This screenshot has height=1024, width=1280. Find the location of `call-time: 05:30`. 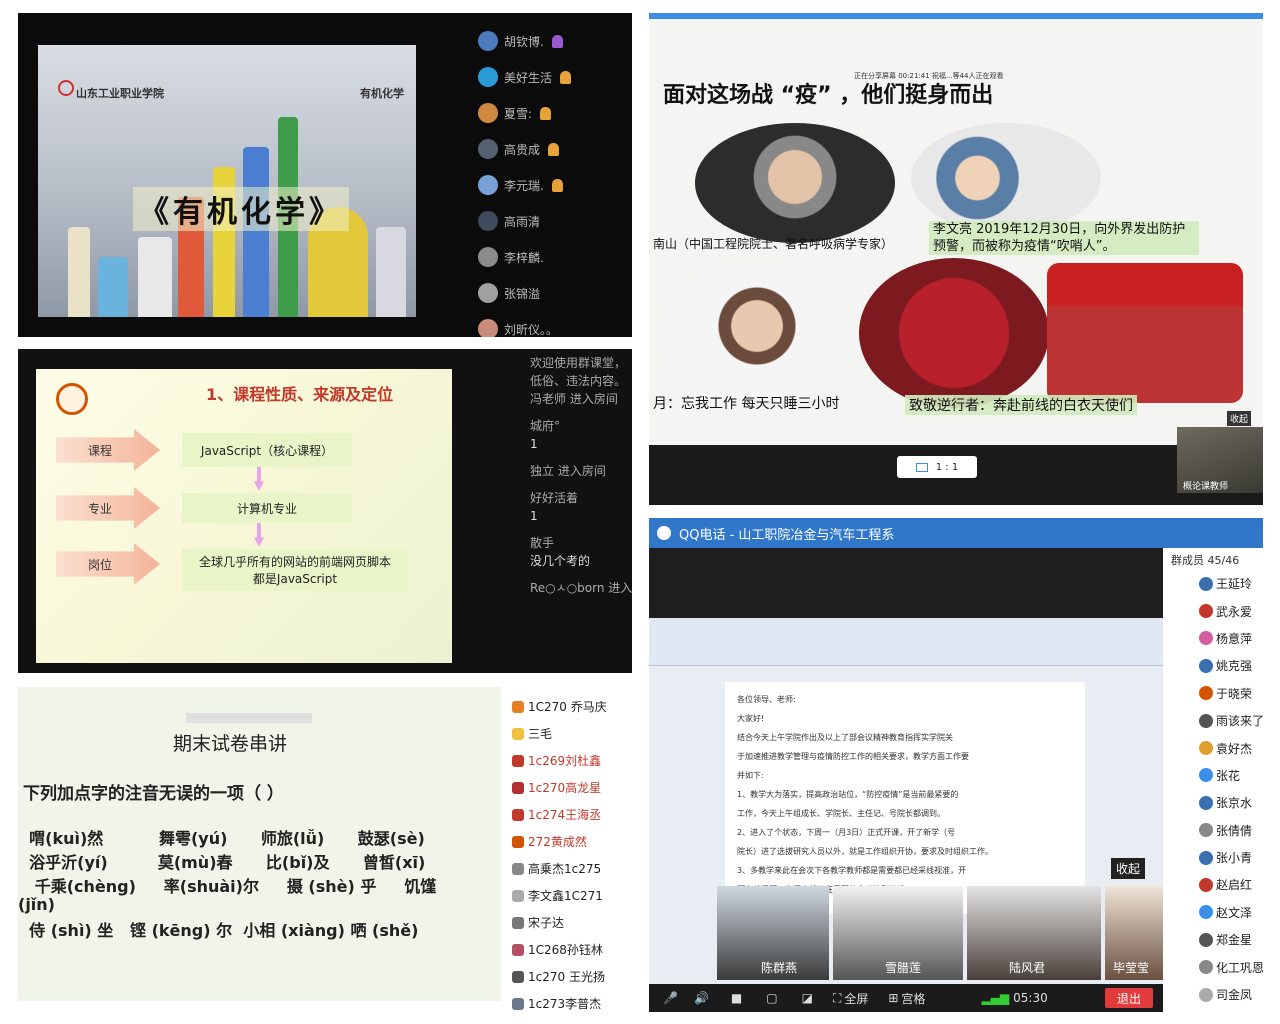

call-time: 05:30 is located at coordinates (1030, 998).